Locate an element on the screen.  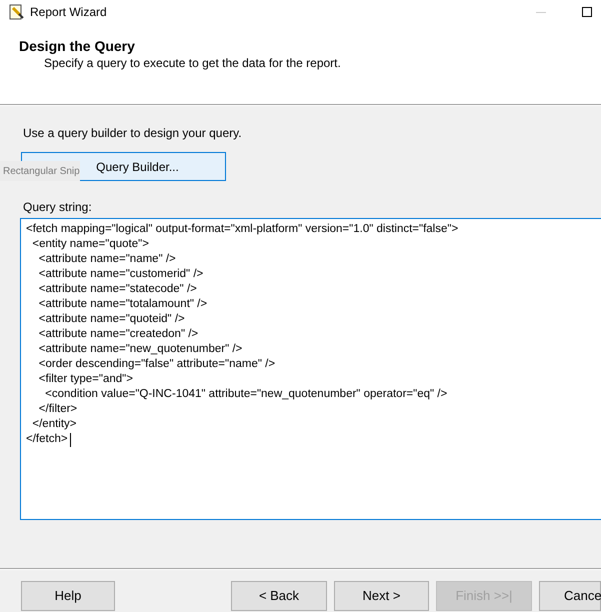
wizard-button: < Back is located at coordinates (279, 596).